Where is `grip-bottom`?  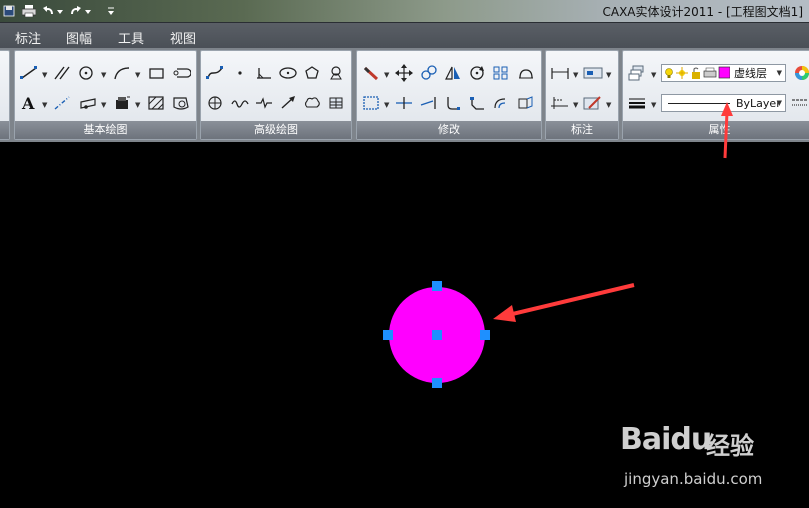 grip-bottom is located at coordinates (437, 383).